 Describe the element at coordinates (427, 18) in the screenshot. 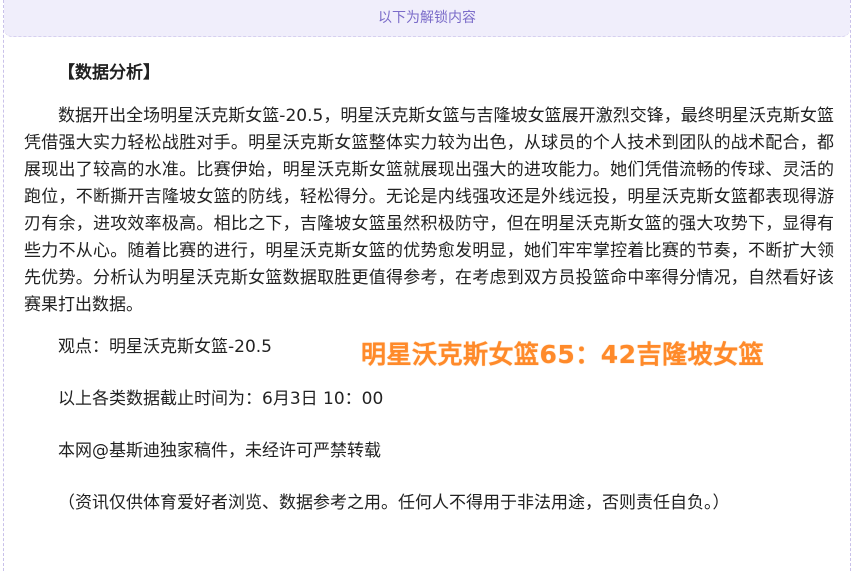

I see `unlock-banner: 以下为解锁内容` at that location.